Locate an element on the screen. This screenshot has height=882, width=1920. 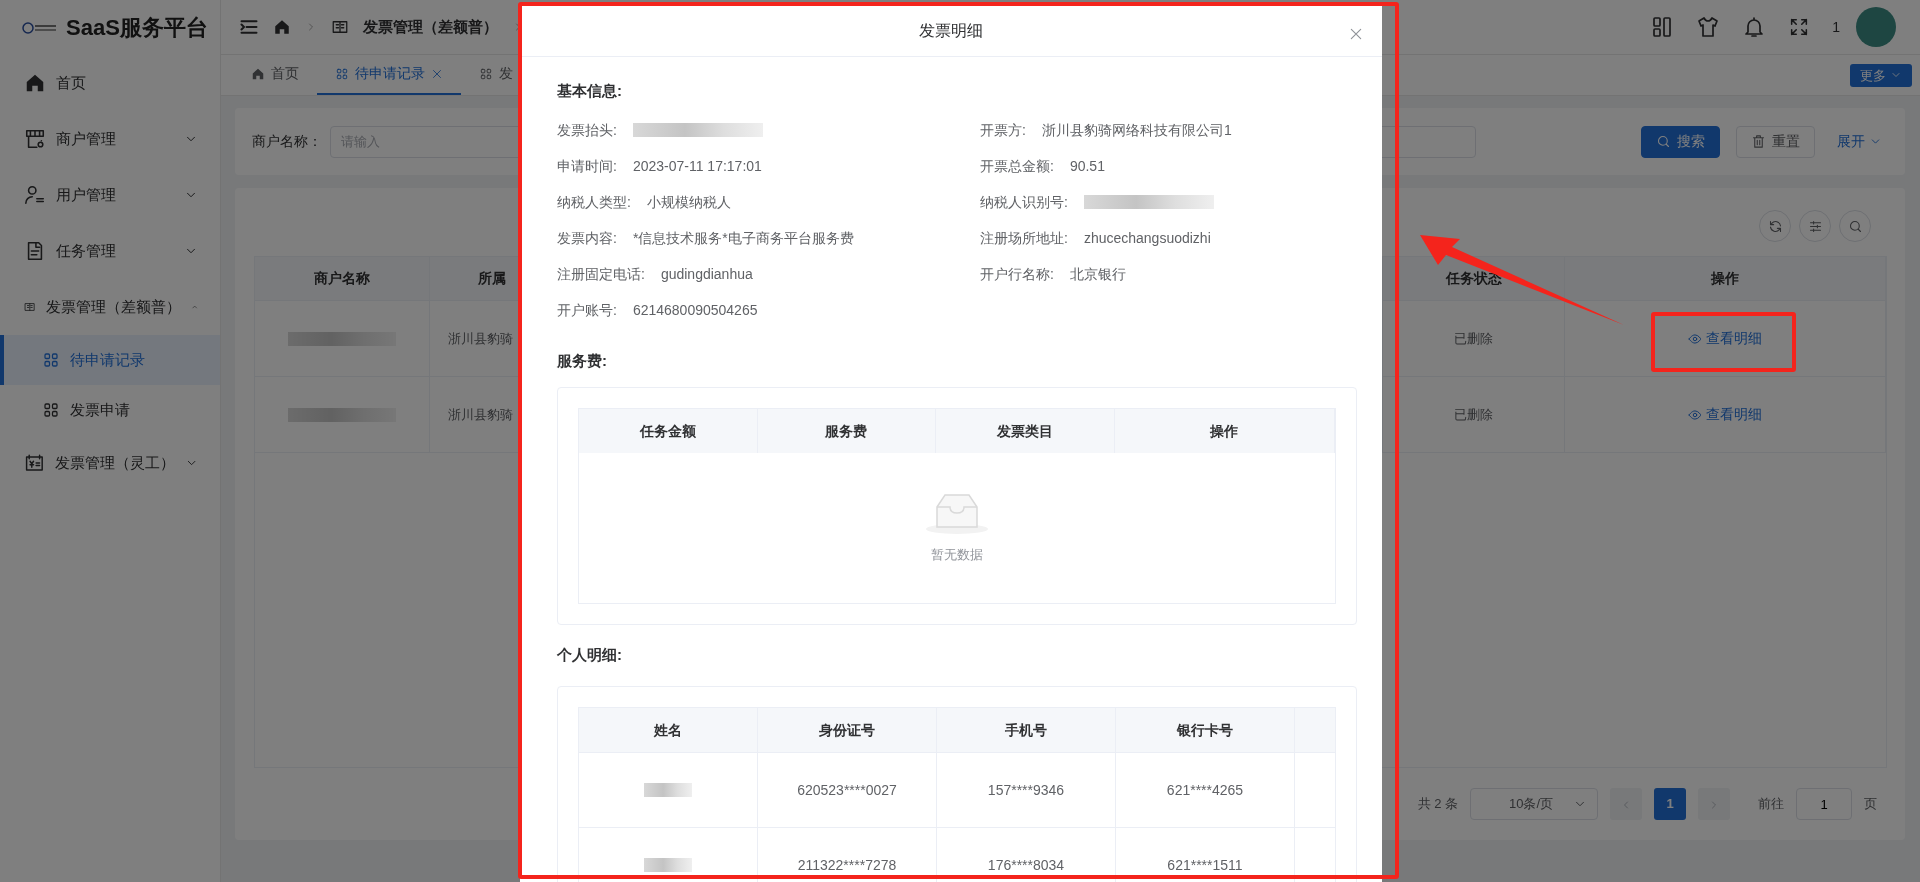
company-logo is located at coordinates (40, 27).